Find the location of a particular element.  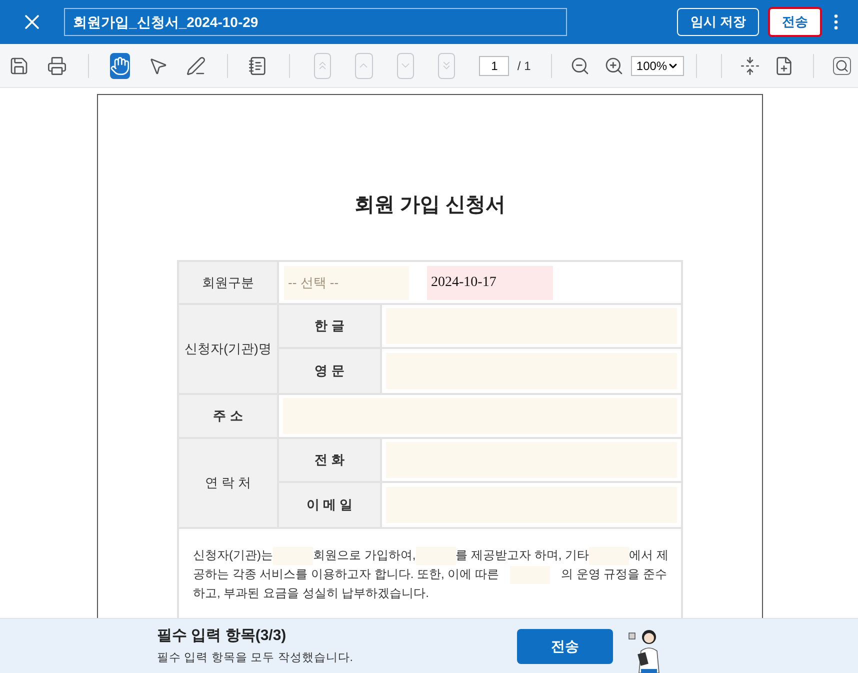

agreement-text: 를 제공받고자 하며, 기타 is located at coordinates (523, 555).